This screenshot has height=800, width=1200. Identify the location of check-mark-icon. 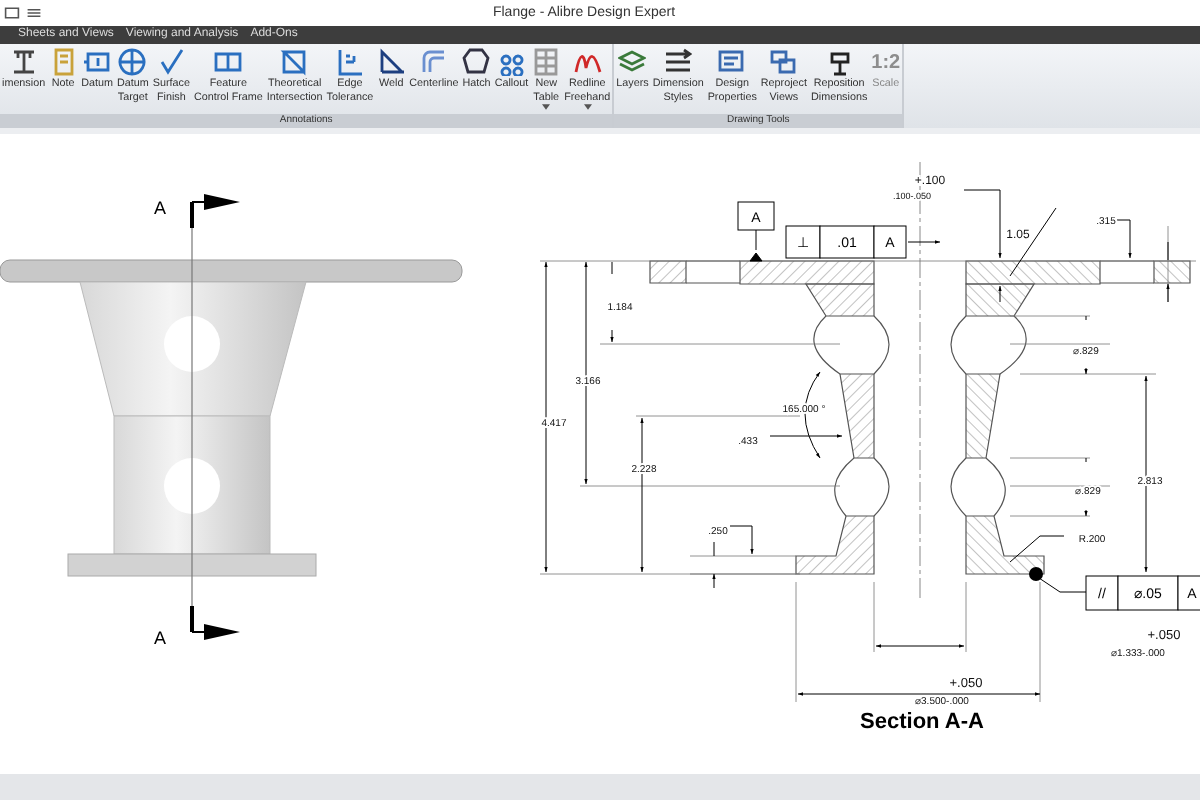
(171, 62).